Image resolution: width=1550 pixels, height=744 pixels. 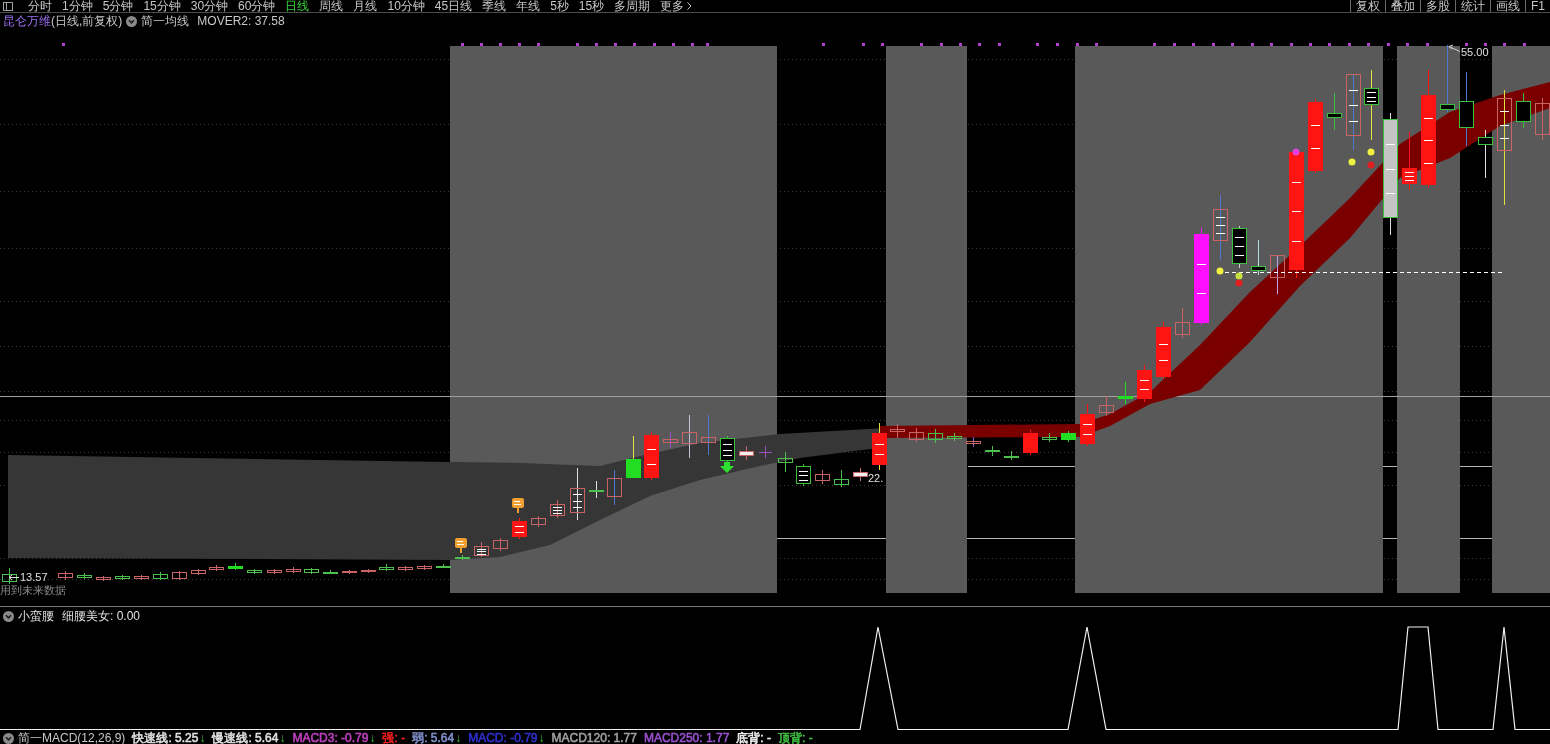 What do you see at coordinates (559, 6) in the screenshot?
I see `period-tab: 5秒` at bounding box center [559, 6].